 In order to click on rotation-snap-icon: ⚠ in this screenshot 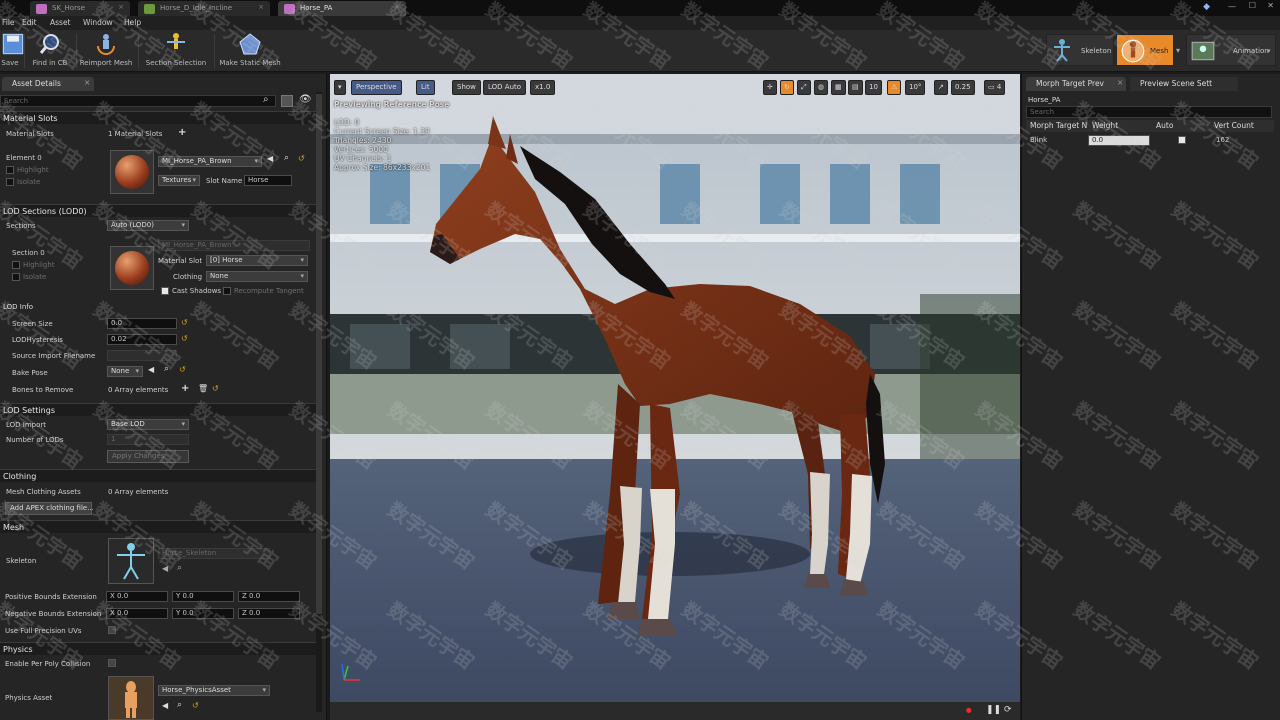, I will do `click(894, 87)`.